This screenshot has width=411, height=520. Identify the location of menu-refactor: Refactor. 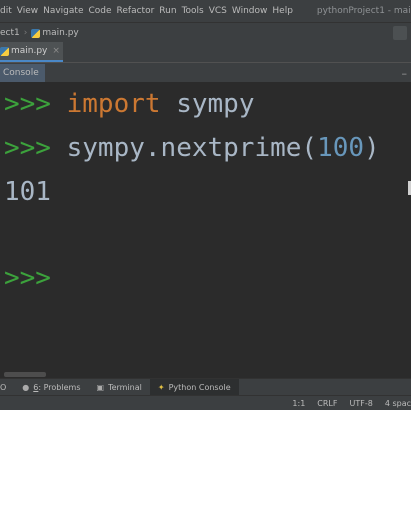
(136, 11).